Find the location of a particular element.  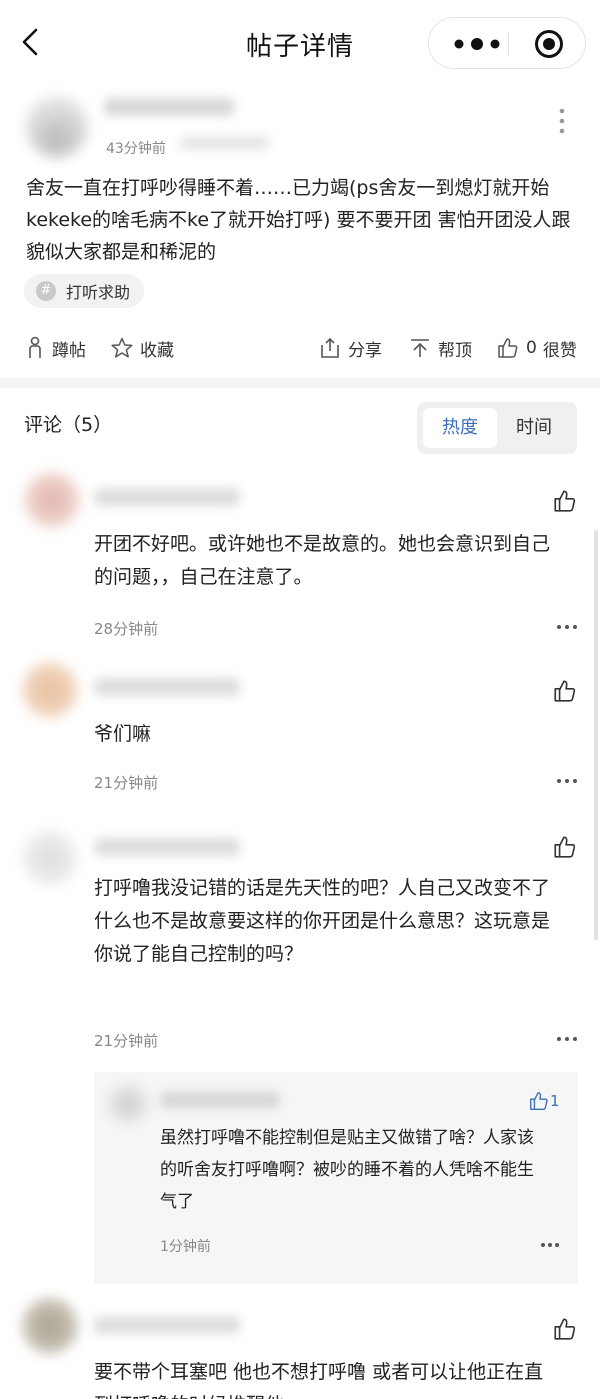

like-button: 0 很赞 is located at coordinates (536, 348).